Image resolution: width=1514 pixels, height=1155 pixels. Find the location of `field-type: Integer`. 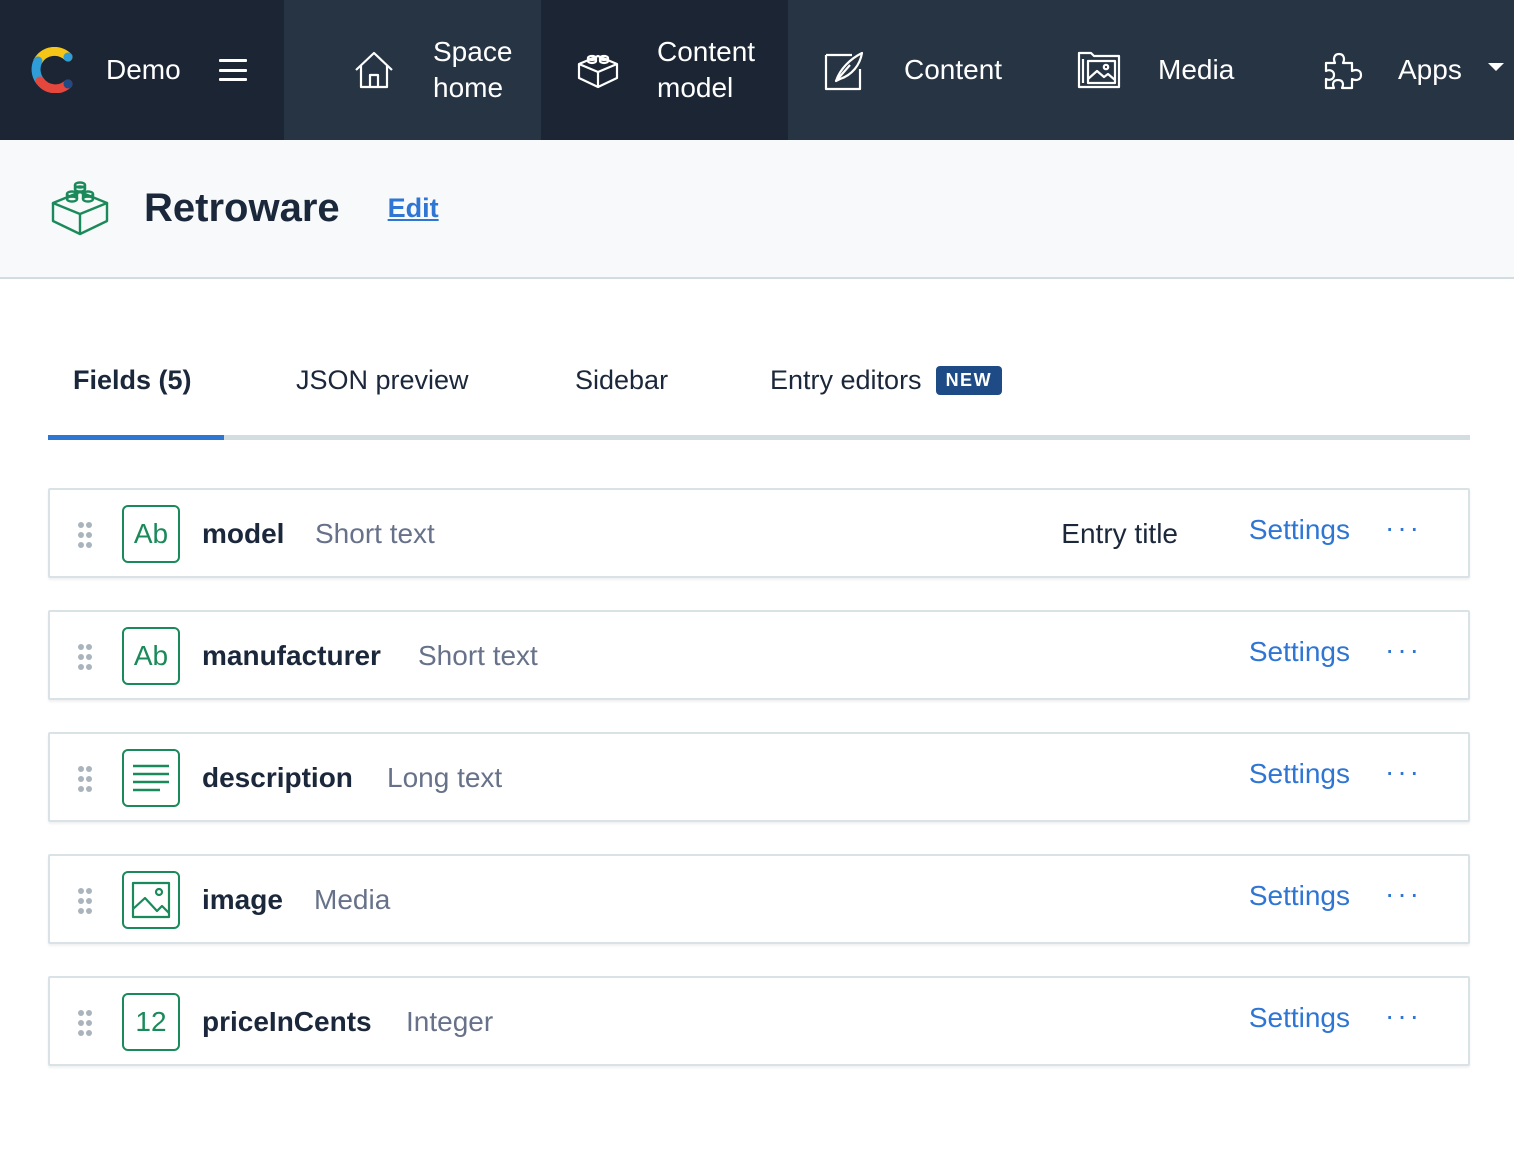

field-type: Integer is located at coordinates (450, 1021).